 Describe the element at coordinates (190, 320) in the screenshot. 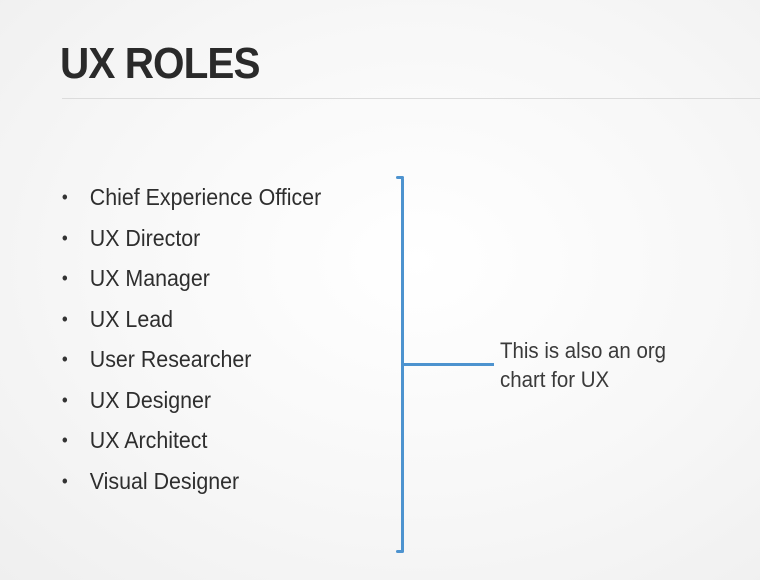

I see `list-item: • UX Lead` at that location.